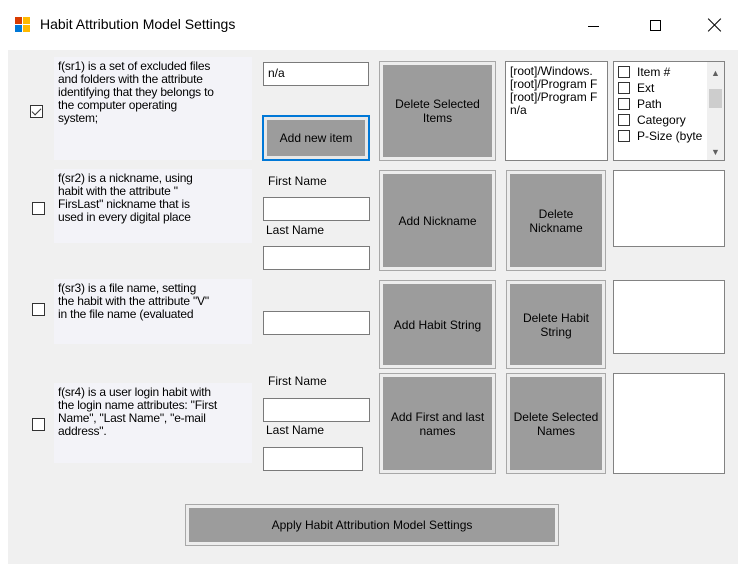 The height and width of the screenshot is (564, 738). I want to click on maximize-icon, so click(655, 25).